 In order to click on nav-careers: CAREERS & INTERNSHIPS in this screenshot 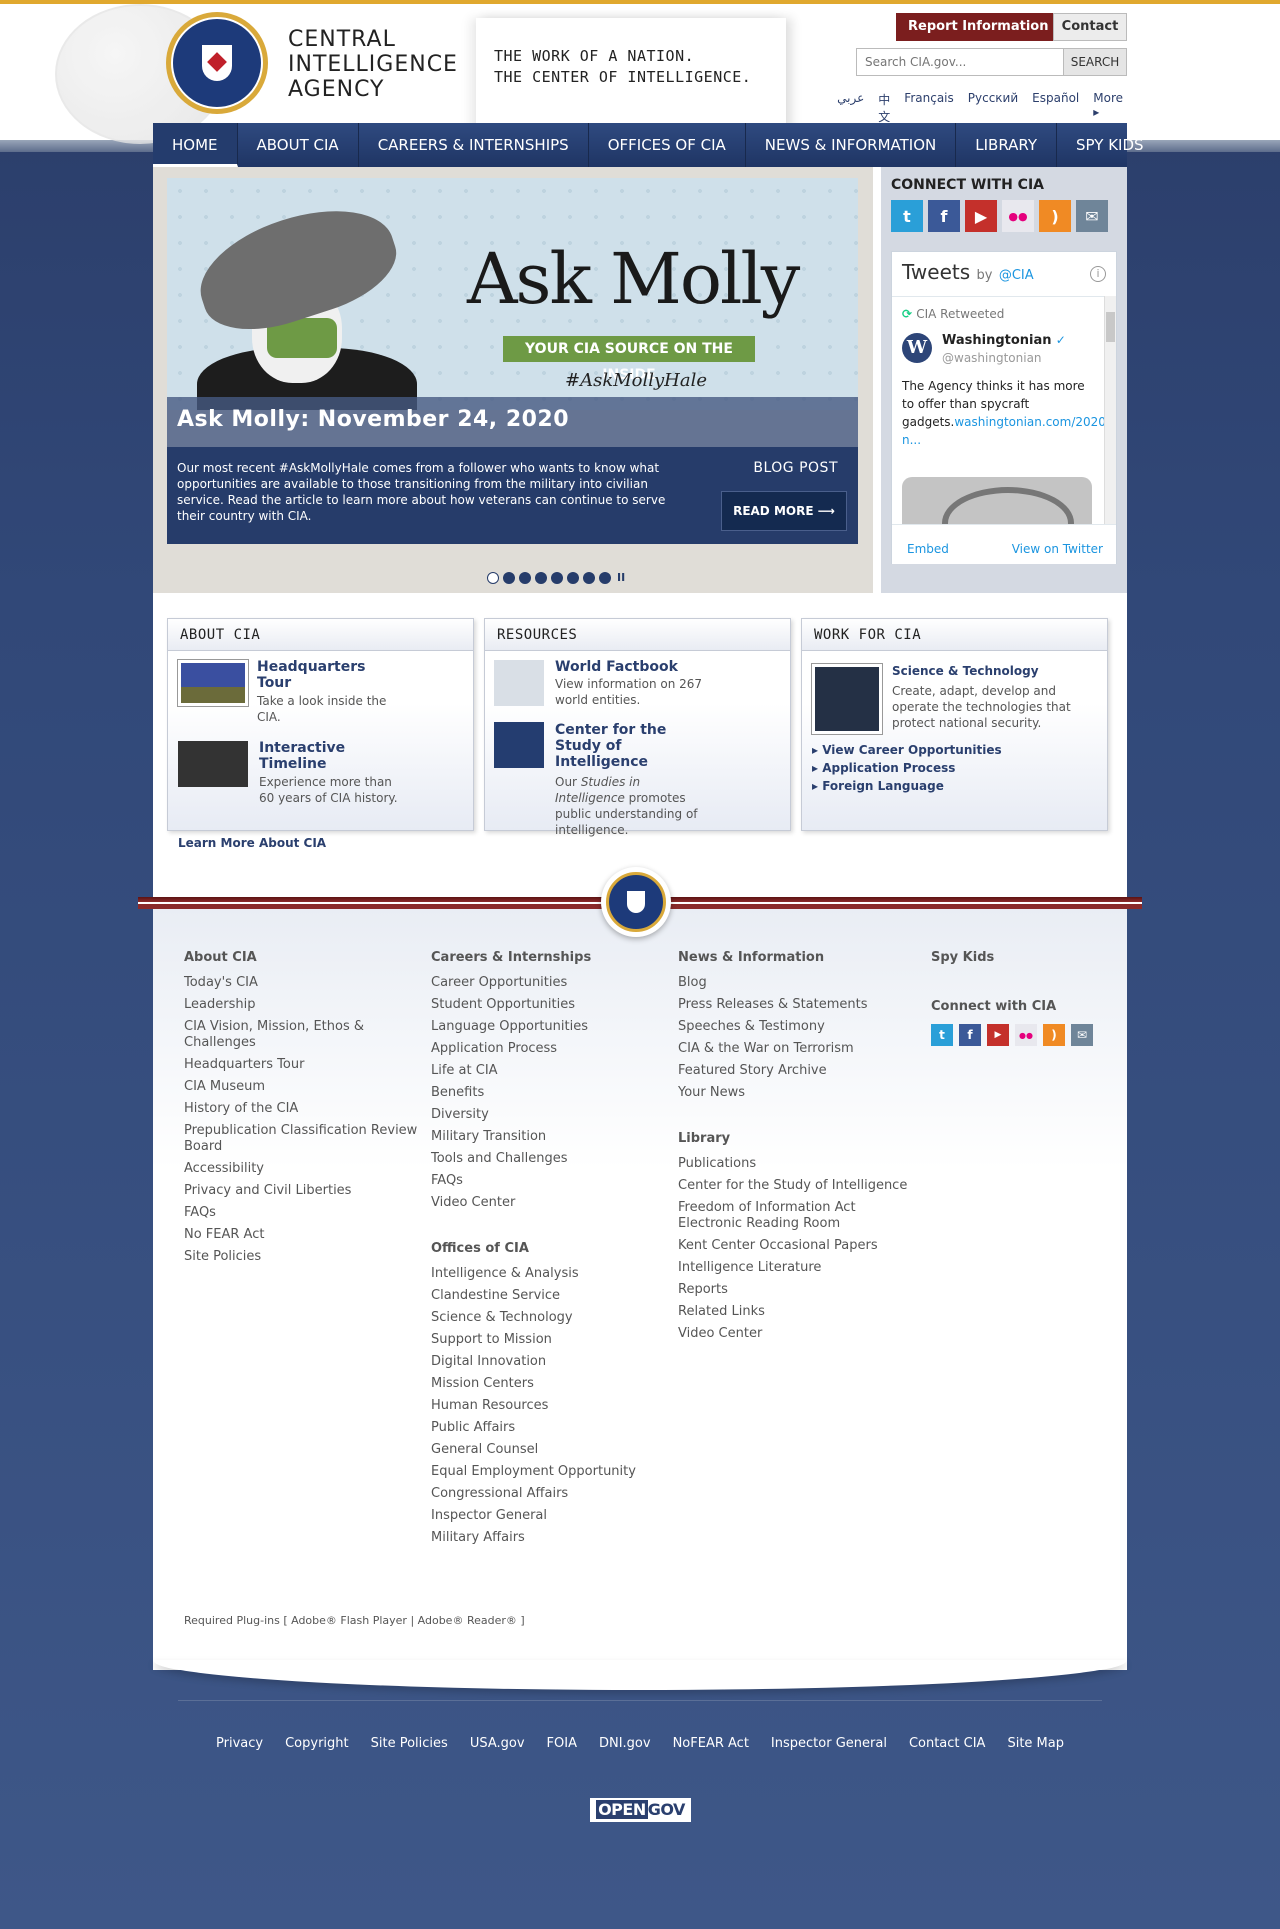, I will do `click(474, 145)`.